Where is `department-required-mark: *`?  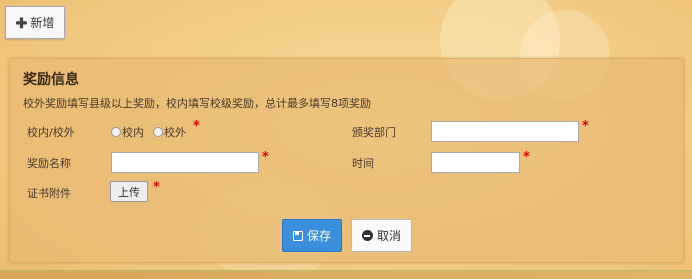 department-required-mark: * is located at coordinates (585, 126).